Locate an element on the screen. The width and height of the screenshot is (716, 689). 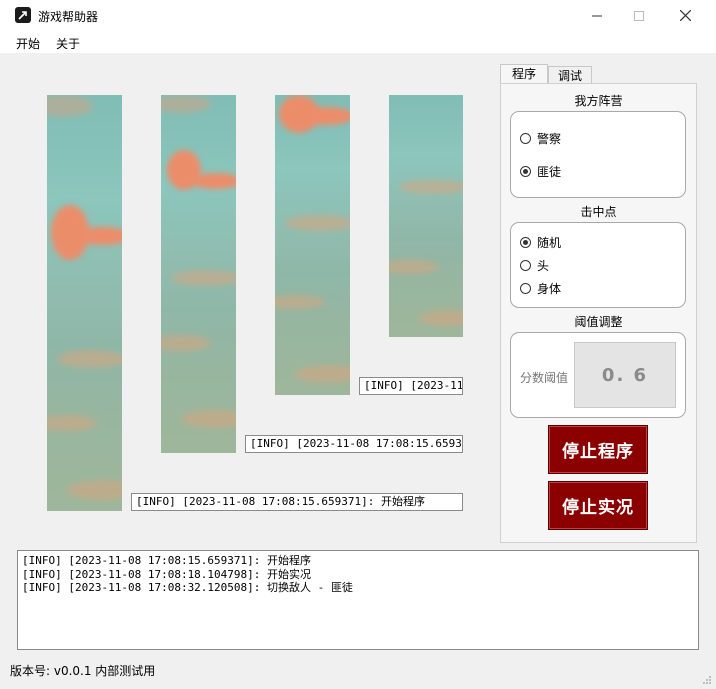
minimize-icon is located at coordinates (597, 15).